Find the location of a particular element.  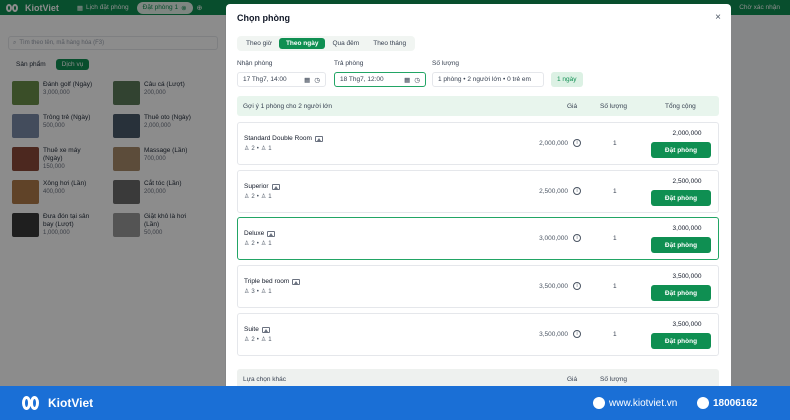

checkin-value: 17 Thg7, 14:00 is located at coordinates (265, 79).